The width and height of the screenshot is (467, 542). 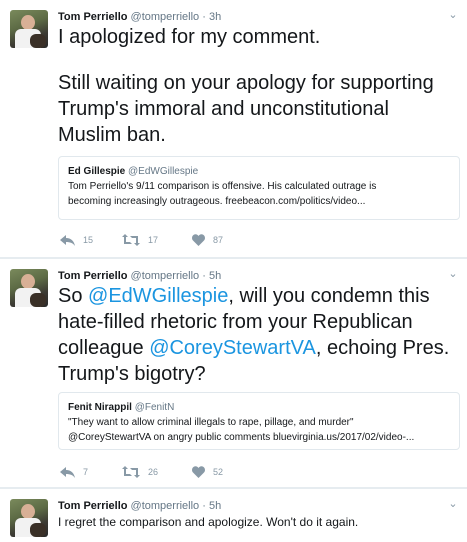 What do you see at coordinates (218, 240) in the screenshot?
I see `like-count: 87` at bounding box center [218, 240].